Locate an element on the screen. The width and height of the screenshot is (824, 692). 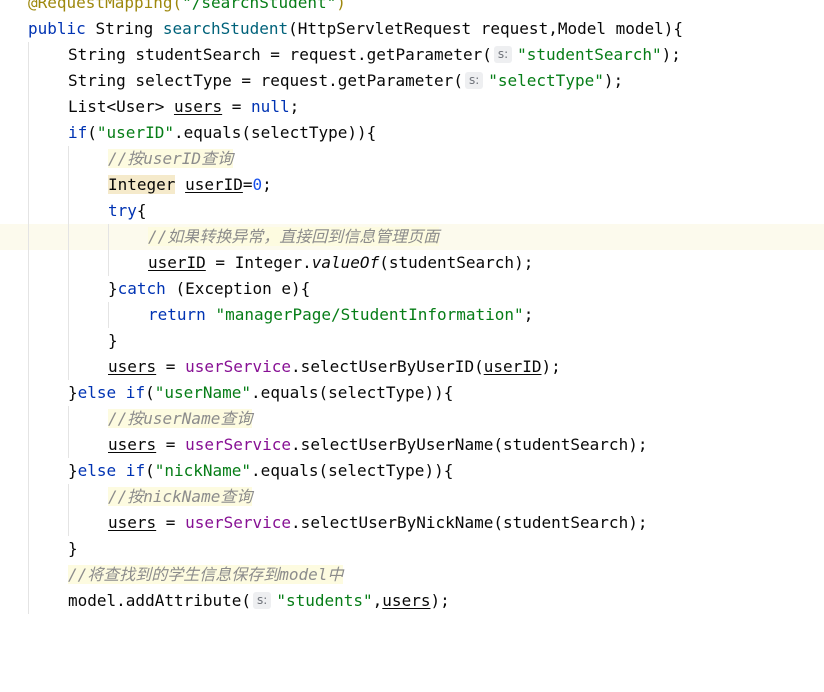
code-line: }else if("userName".equals(selectType)){ is located at coordinates (412, 393).